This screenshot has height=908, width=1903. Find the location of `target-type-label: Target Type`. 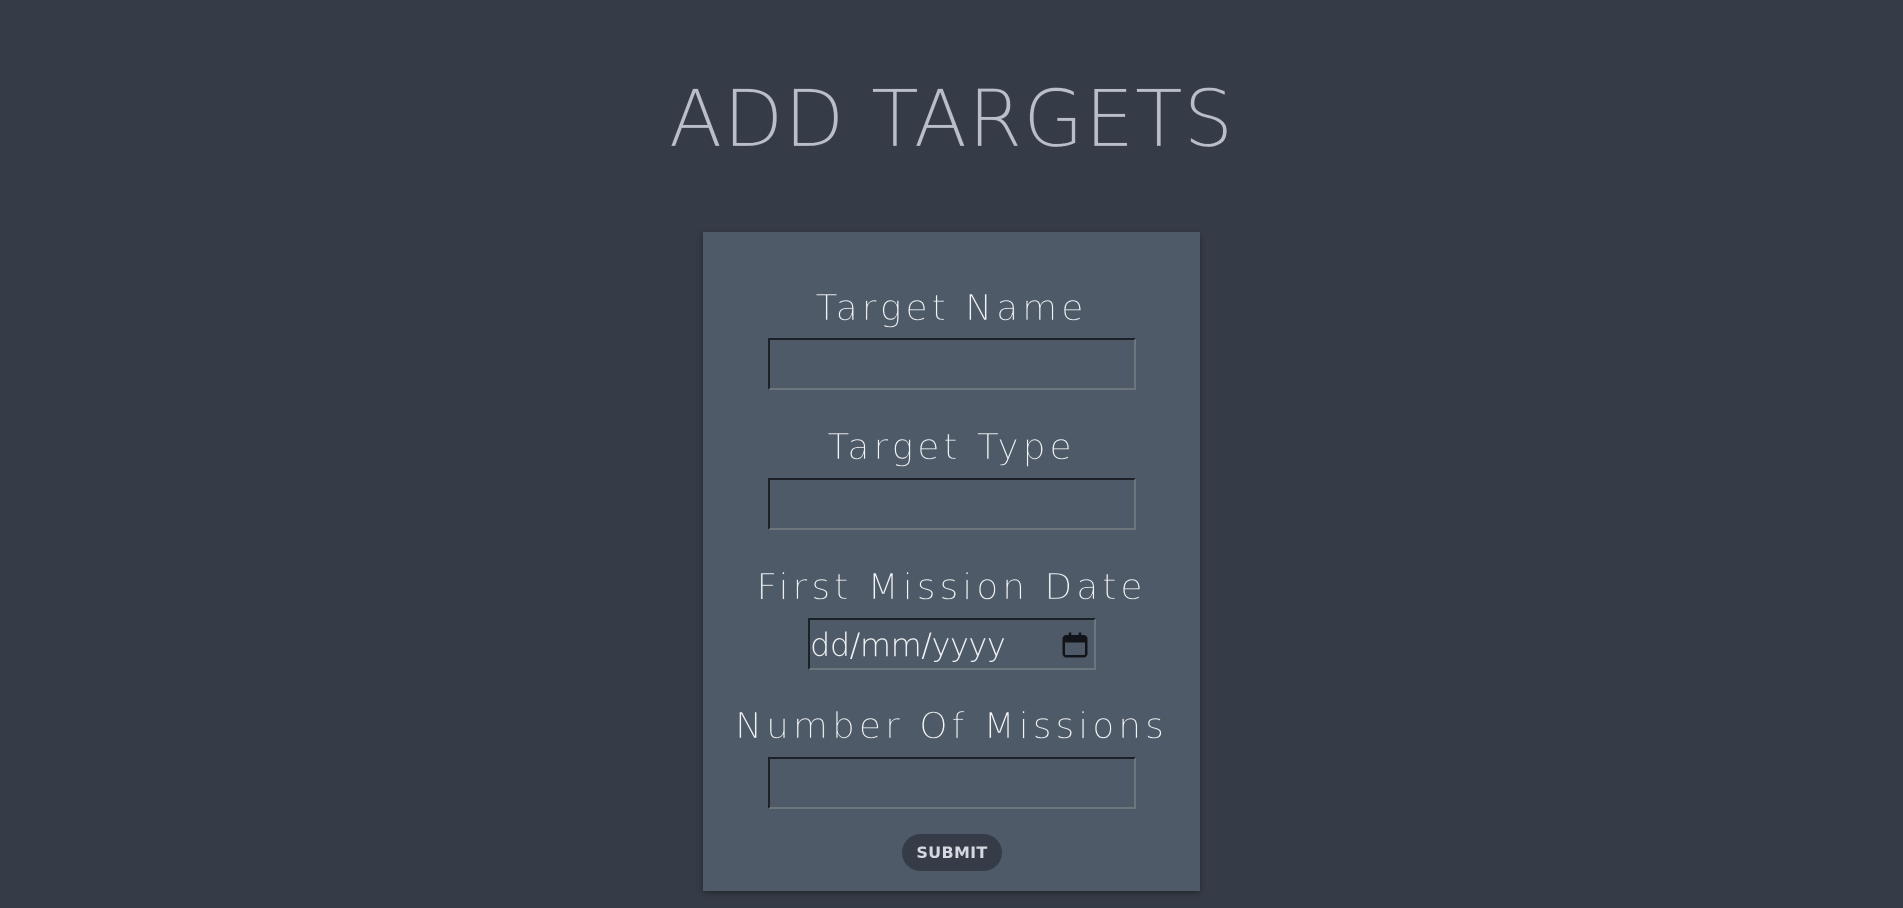

target-type-label: Target Type is located at coordinates (951, 447).